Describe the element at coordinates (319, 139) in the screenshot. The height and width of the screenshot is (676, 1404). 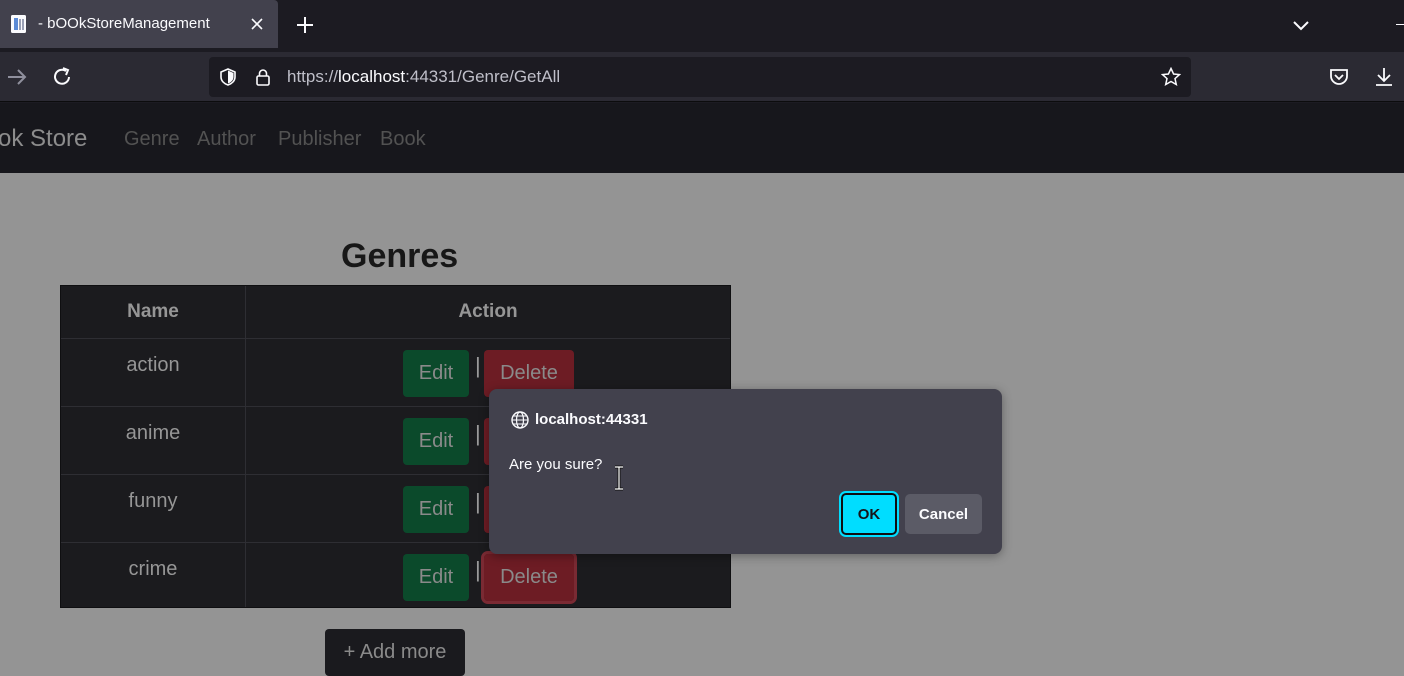
I see `nav-link-publisher: Publisher` at that location.